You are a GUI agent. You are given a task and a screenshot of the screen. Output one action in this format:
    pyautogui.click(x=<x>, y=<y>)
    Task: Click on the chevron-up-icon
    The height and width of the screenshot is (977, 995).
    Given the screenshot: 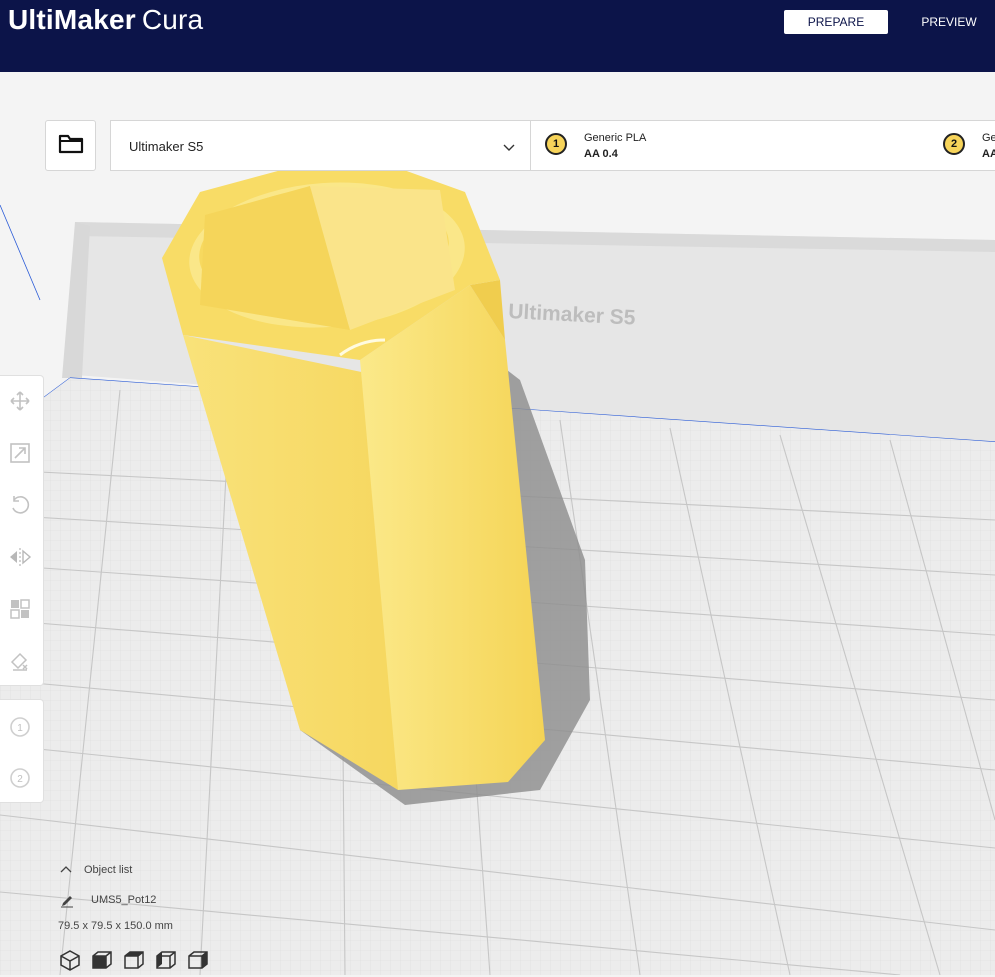 What is the action you would take?
    pyautogui.click(x=66, y=870)
    